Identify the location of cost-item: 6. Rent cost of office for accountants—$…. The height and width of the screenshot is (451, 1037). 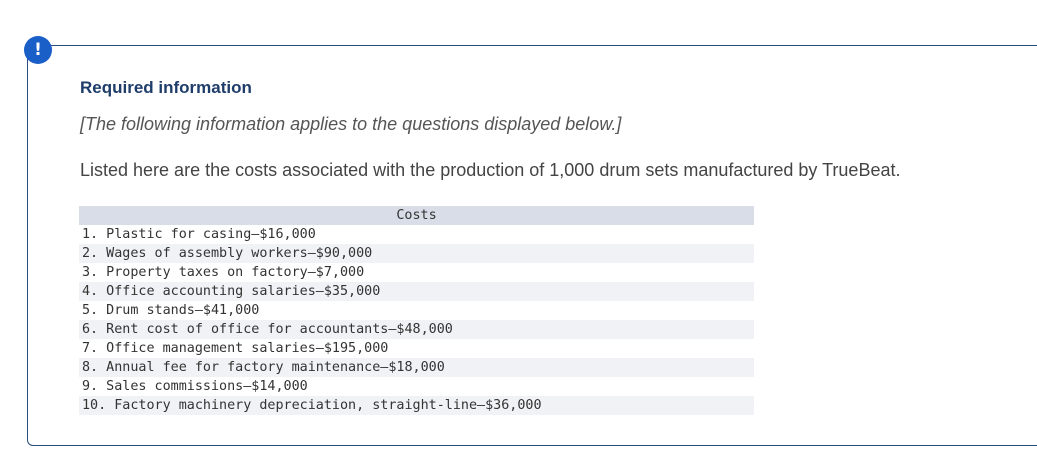
(416, 329).